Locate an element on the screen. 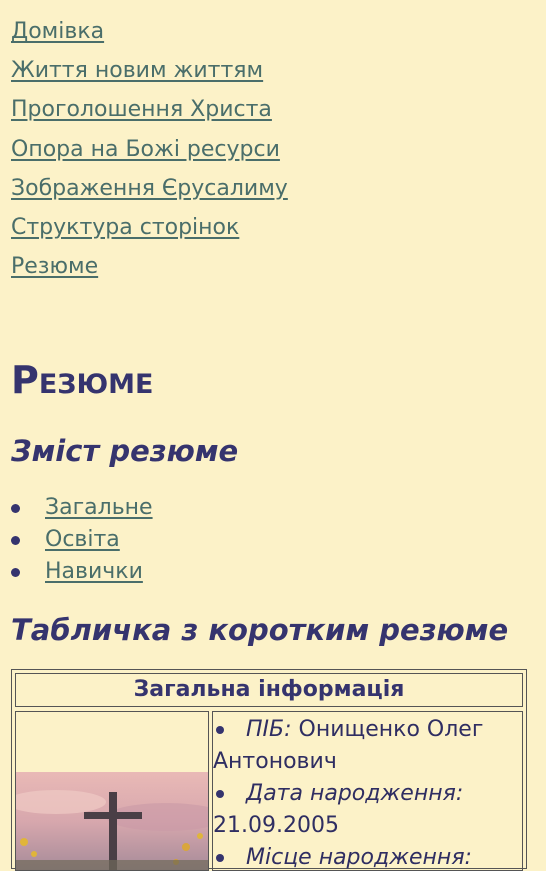 This screenshot has width=546, height=871. table-header-cell: Загальна інформація is located at coordinates (269, 690).